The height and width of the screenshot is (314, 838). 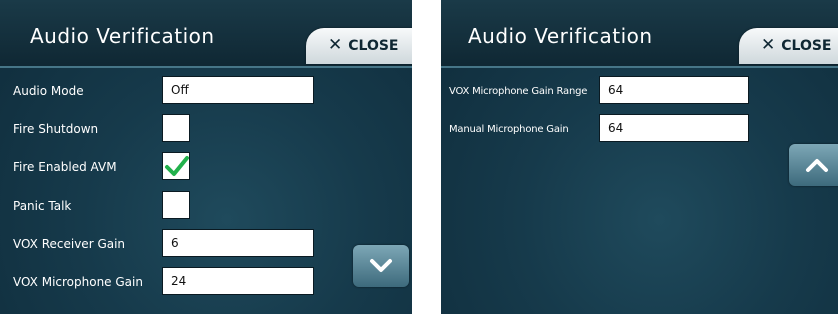 I want to click on panic-talk-checkbox, so click(x=176, y=205).